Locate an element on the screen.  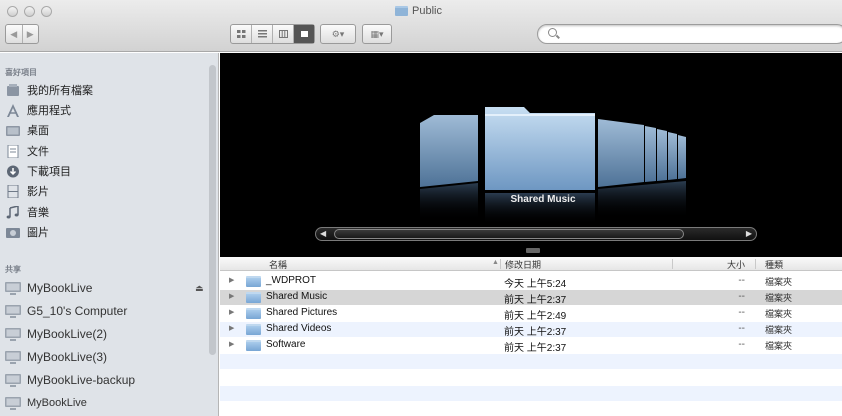
sidebar-scrollbar is located at coordinates (212, 210).